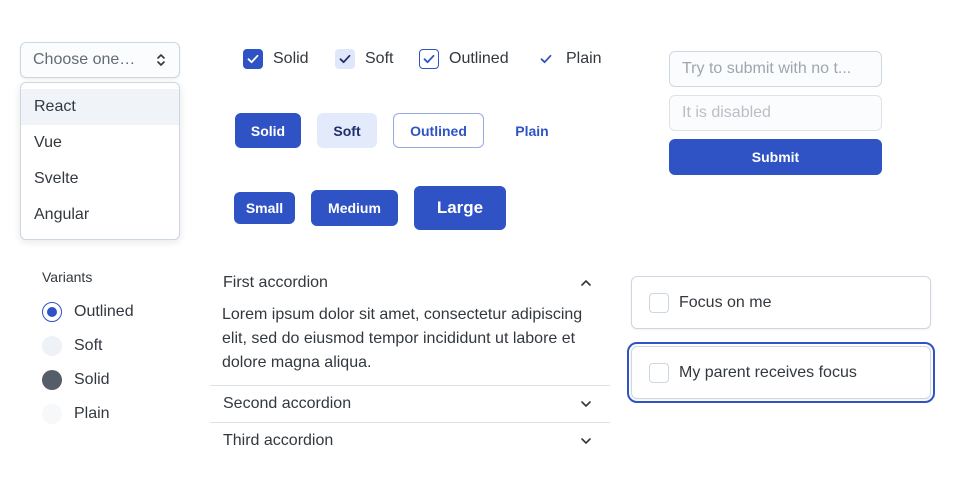 The width and height of the screenshot is (960, 491). I want to click on accordion-third-summary: Third accordion, so click(410, 441).